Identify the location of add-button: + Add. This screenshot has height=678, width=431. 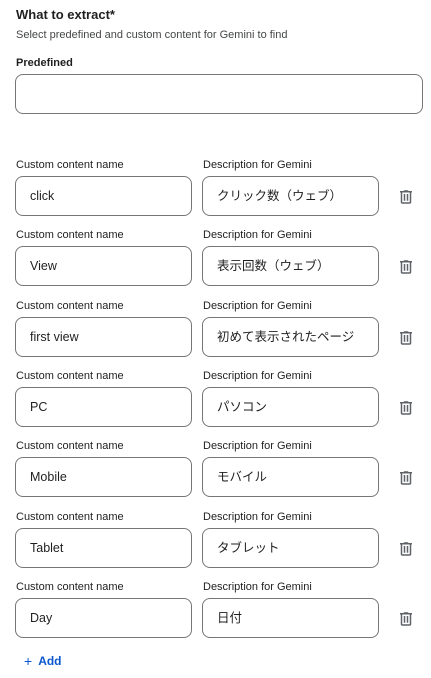
(43, 661).